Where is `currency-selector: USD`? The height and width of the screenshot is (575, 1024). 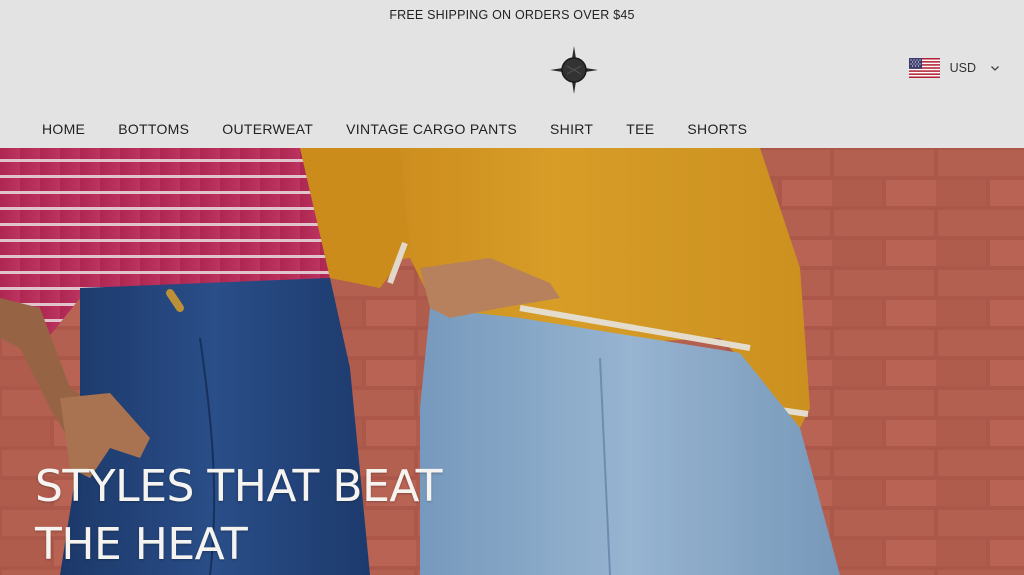
currency-selector: USD is located at coordinates (954, 68).